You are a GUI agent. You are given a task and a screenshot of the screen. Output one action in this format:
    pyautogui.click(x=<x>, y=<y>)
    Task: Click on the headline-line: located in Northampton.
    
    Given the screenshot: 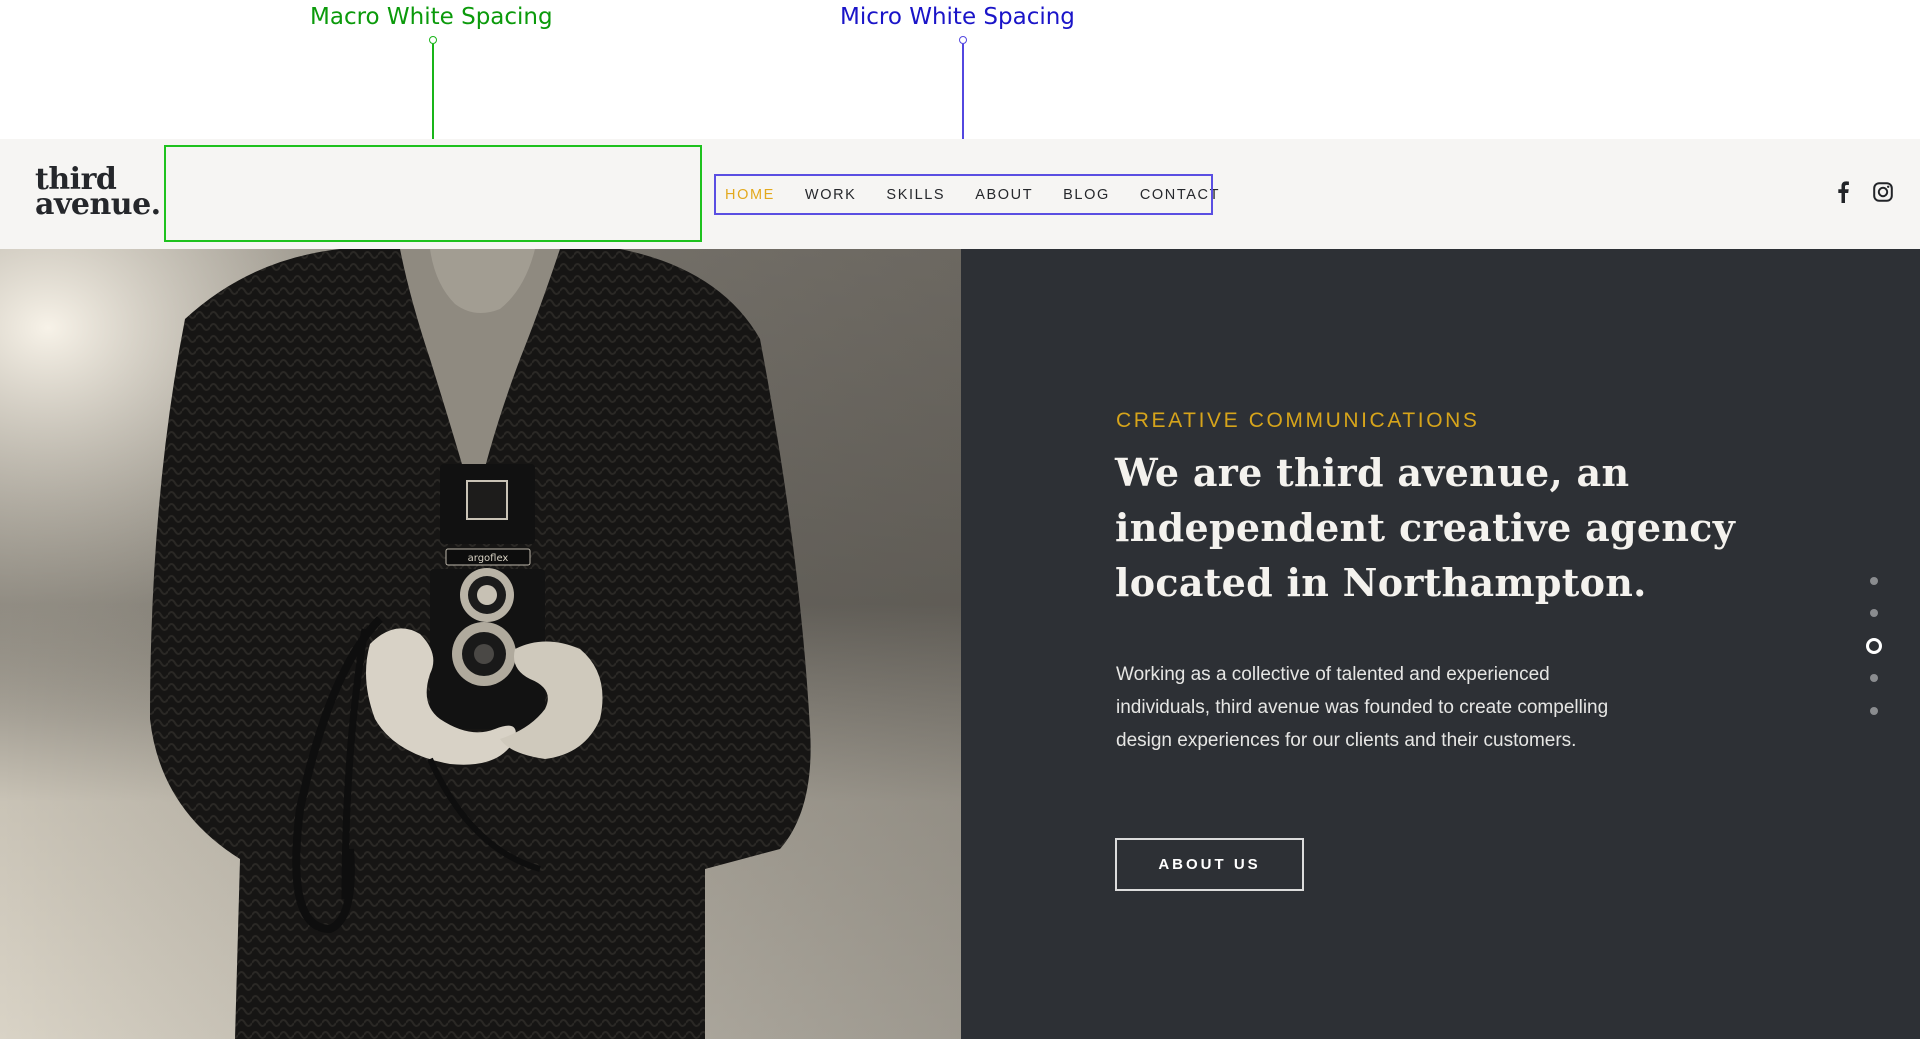 What is the action you would take?
    pyautogui.click(x=1381, y=582)
    